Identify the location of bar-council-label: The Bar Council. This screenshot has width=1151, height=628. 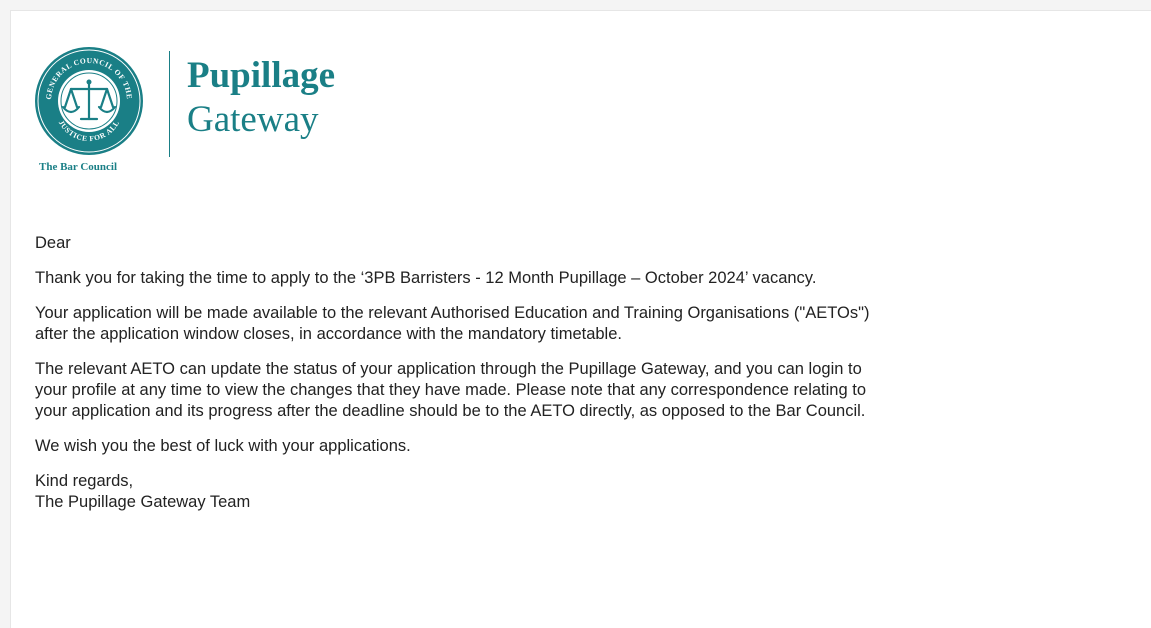
(78, 167).